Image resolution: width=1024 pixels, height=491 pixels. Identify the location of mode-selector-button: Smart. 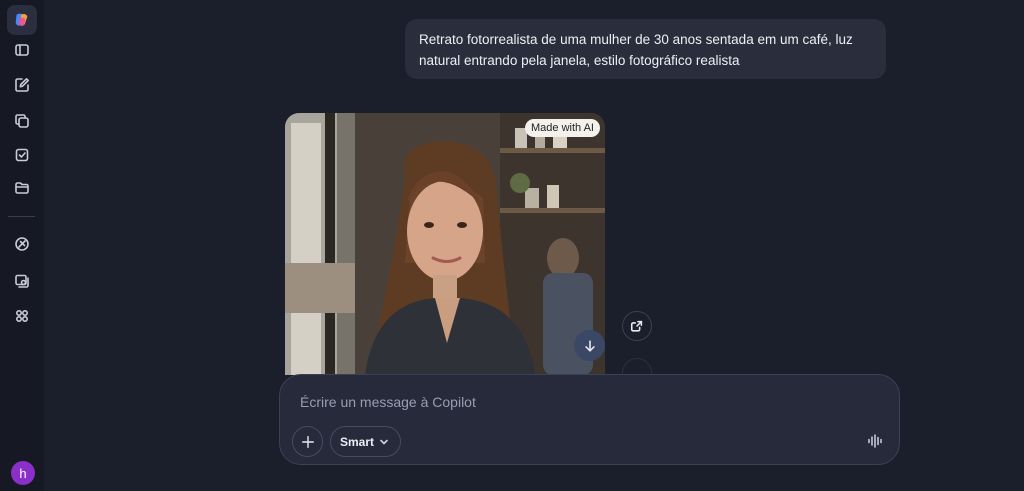
(366, 441).